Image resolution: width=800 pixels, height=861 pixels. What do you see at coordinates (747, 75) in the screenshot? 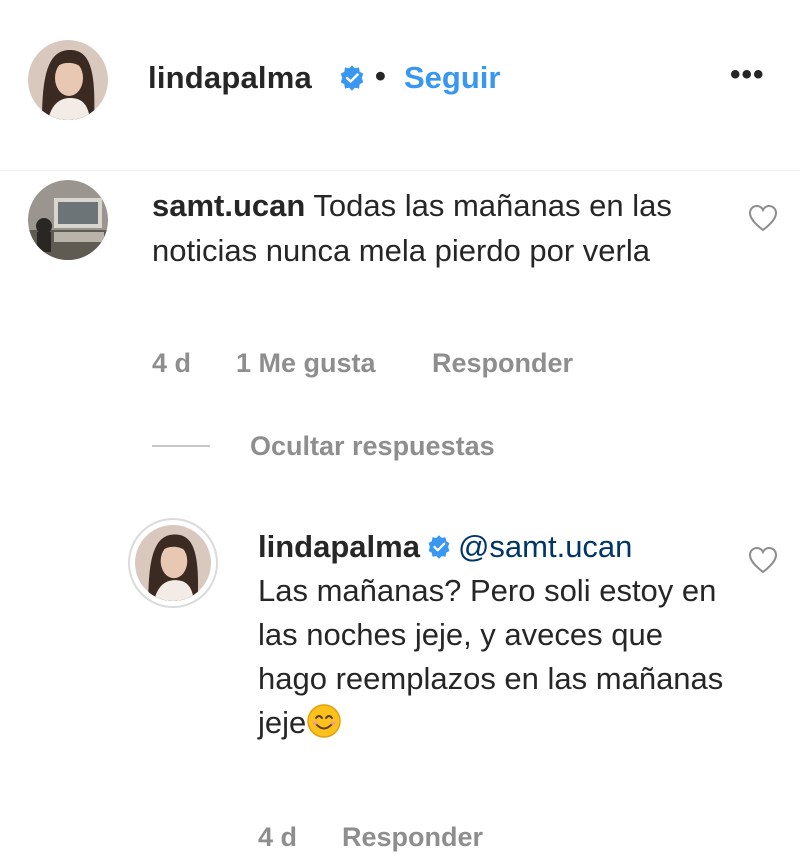
I see `more-options-icon: •••` at bounding box center [747, 75].